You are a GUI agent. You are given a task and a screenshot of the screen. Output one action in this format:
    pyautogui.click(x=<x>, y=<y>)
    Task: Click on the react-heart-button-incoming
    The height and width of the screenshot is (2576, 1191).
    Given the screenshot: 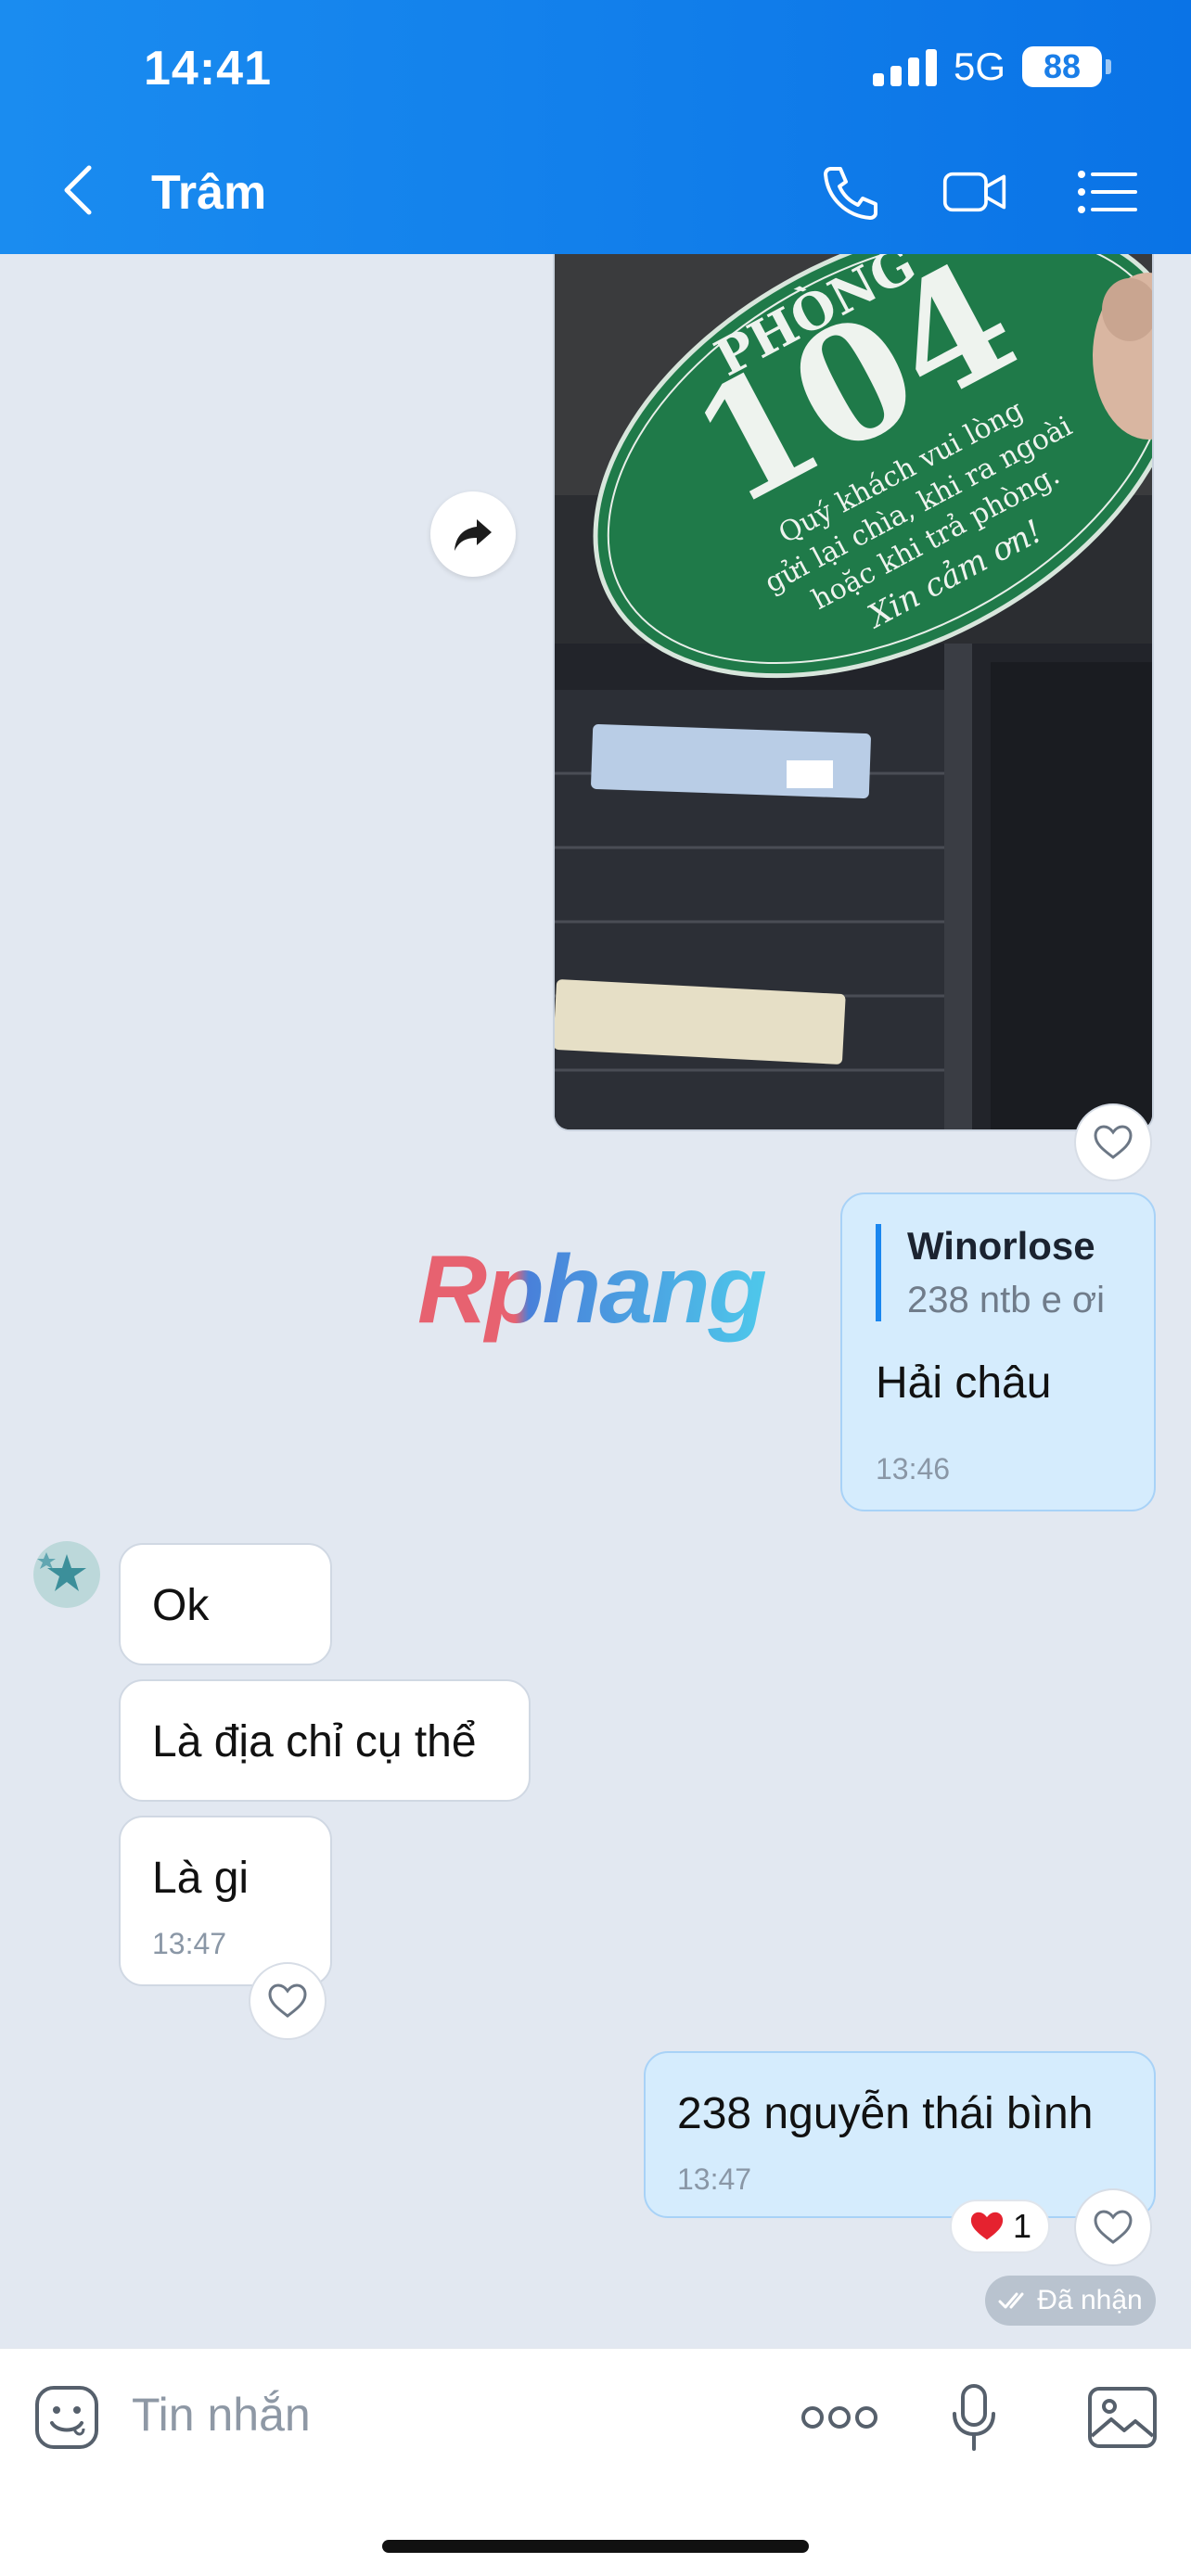 What is the action you would take?
    pyautogui.click(x=288, y=2001)
    